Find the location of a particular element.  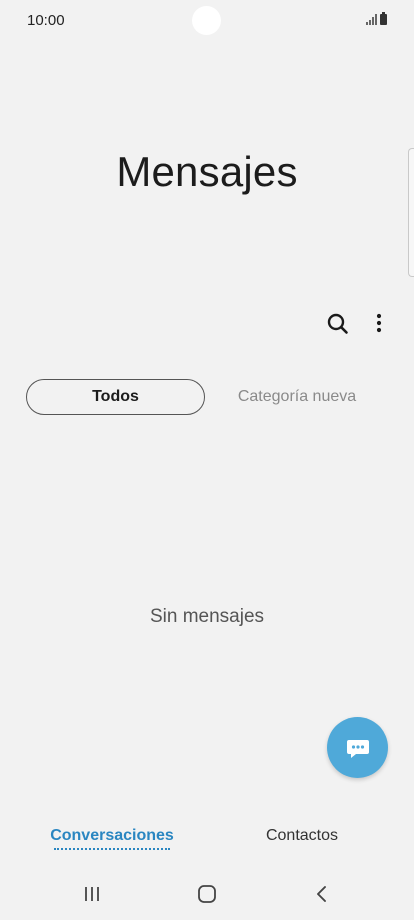

recents-icon is located at coordinates (92, 894).